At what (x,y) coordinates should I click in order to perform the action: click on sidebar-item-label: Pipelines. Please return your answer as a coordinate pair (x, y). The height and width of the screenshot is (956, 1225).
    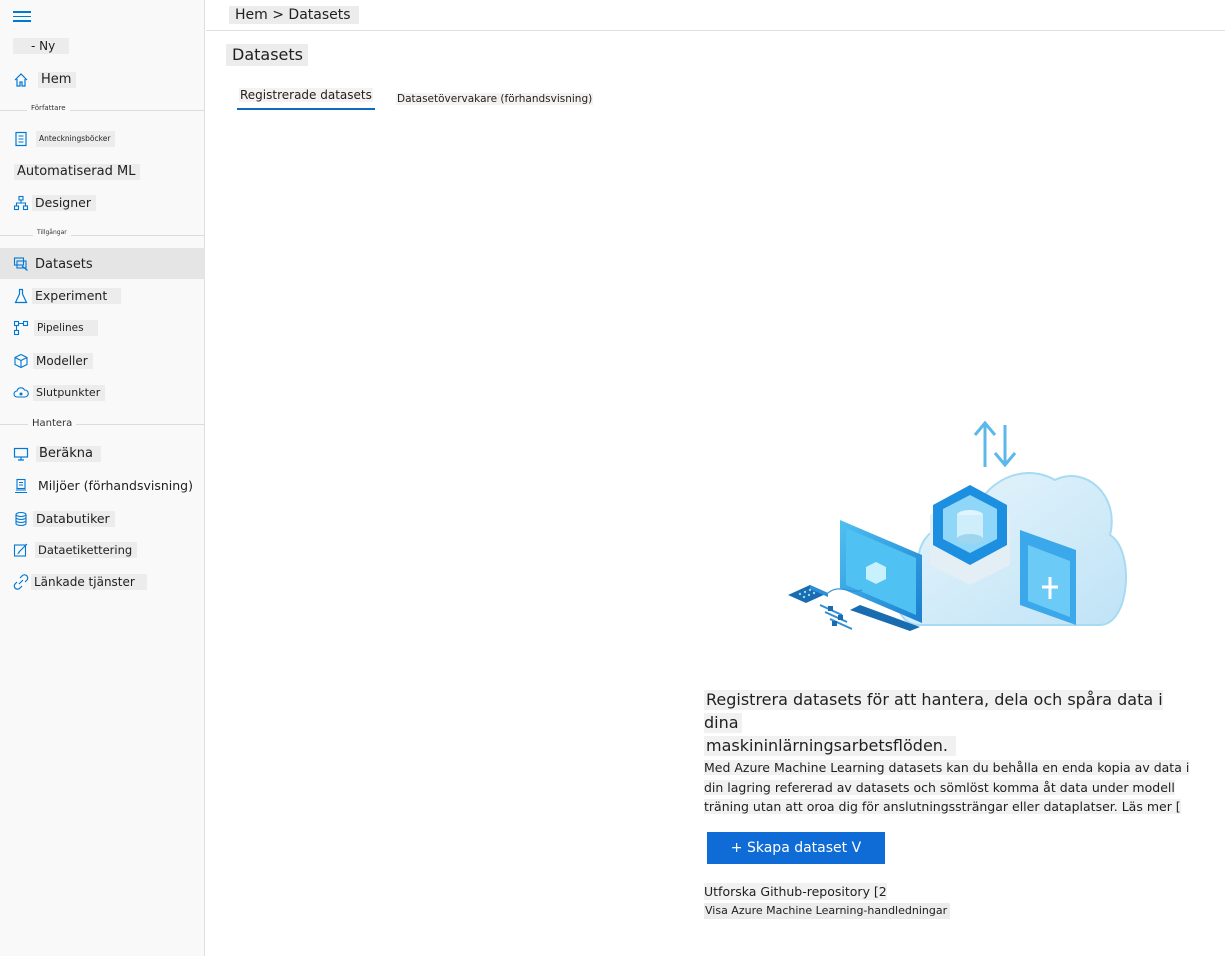
    Looking at the image, I should click on (66, 328).